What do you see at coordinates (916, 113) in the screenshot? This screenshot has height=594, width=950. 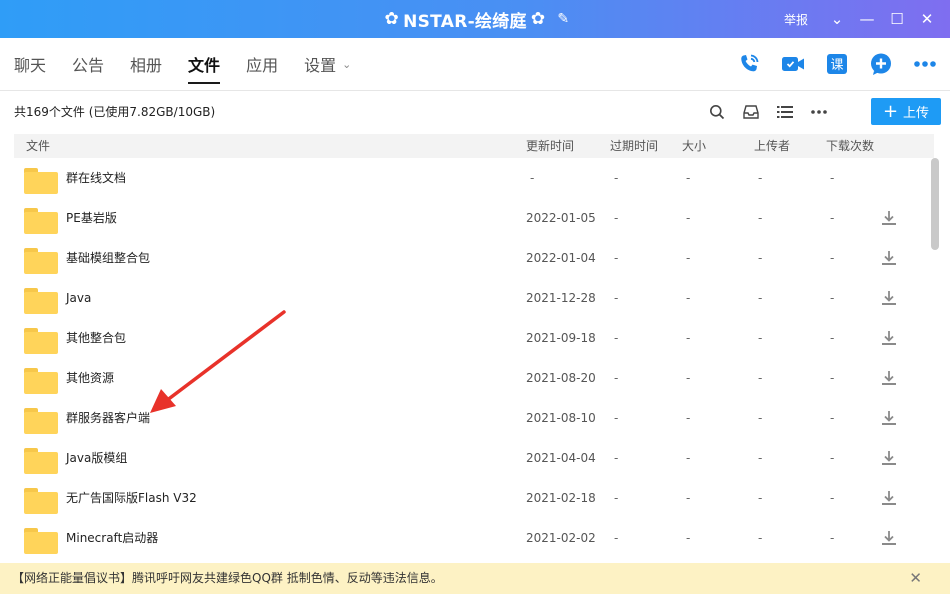 I see `upload-label: 上传` at bounding box center [916, 113].